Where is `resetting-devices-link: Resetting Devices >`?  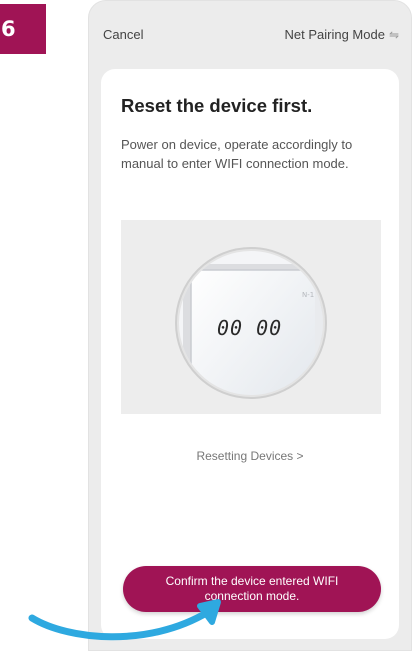 resetting-devices-link: Resetting Devices > is located at coordinates (250, 456).